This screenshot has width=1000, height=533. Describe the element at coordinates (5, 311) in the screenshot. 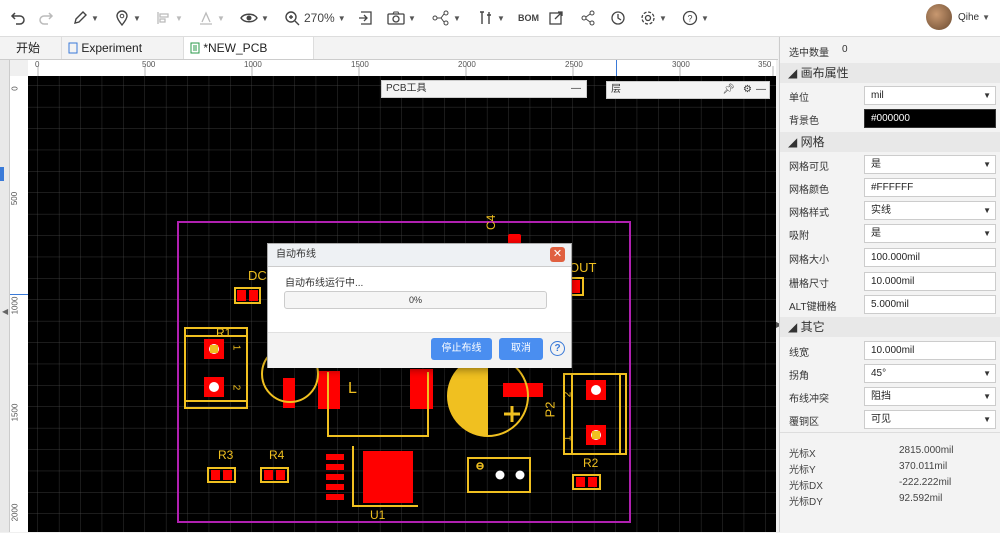

I see `left-collapse-handle: ◀` at that location.